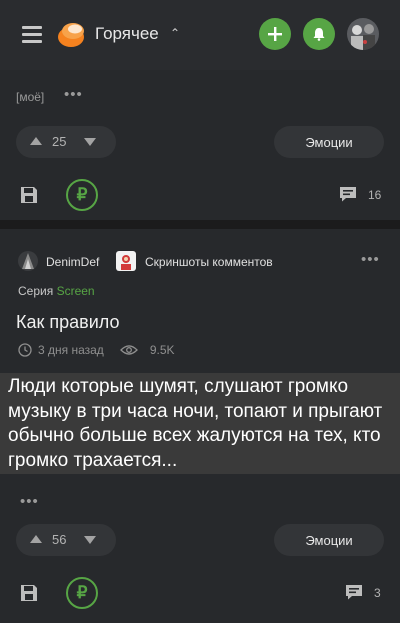 Image resolution: width=400 pixels, height=623 pixels. I want to click on avatar, so click(363, 34).